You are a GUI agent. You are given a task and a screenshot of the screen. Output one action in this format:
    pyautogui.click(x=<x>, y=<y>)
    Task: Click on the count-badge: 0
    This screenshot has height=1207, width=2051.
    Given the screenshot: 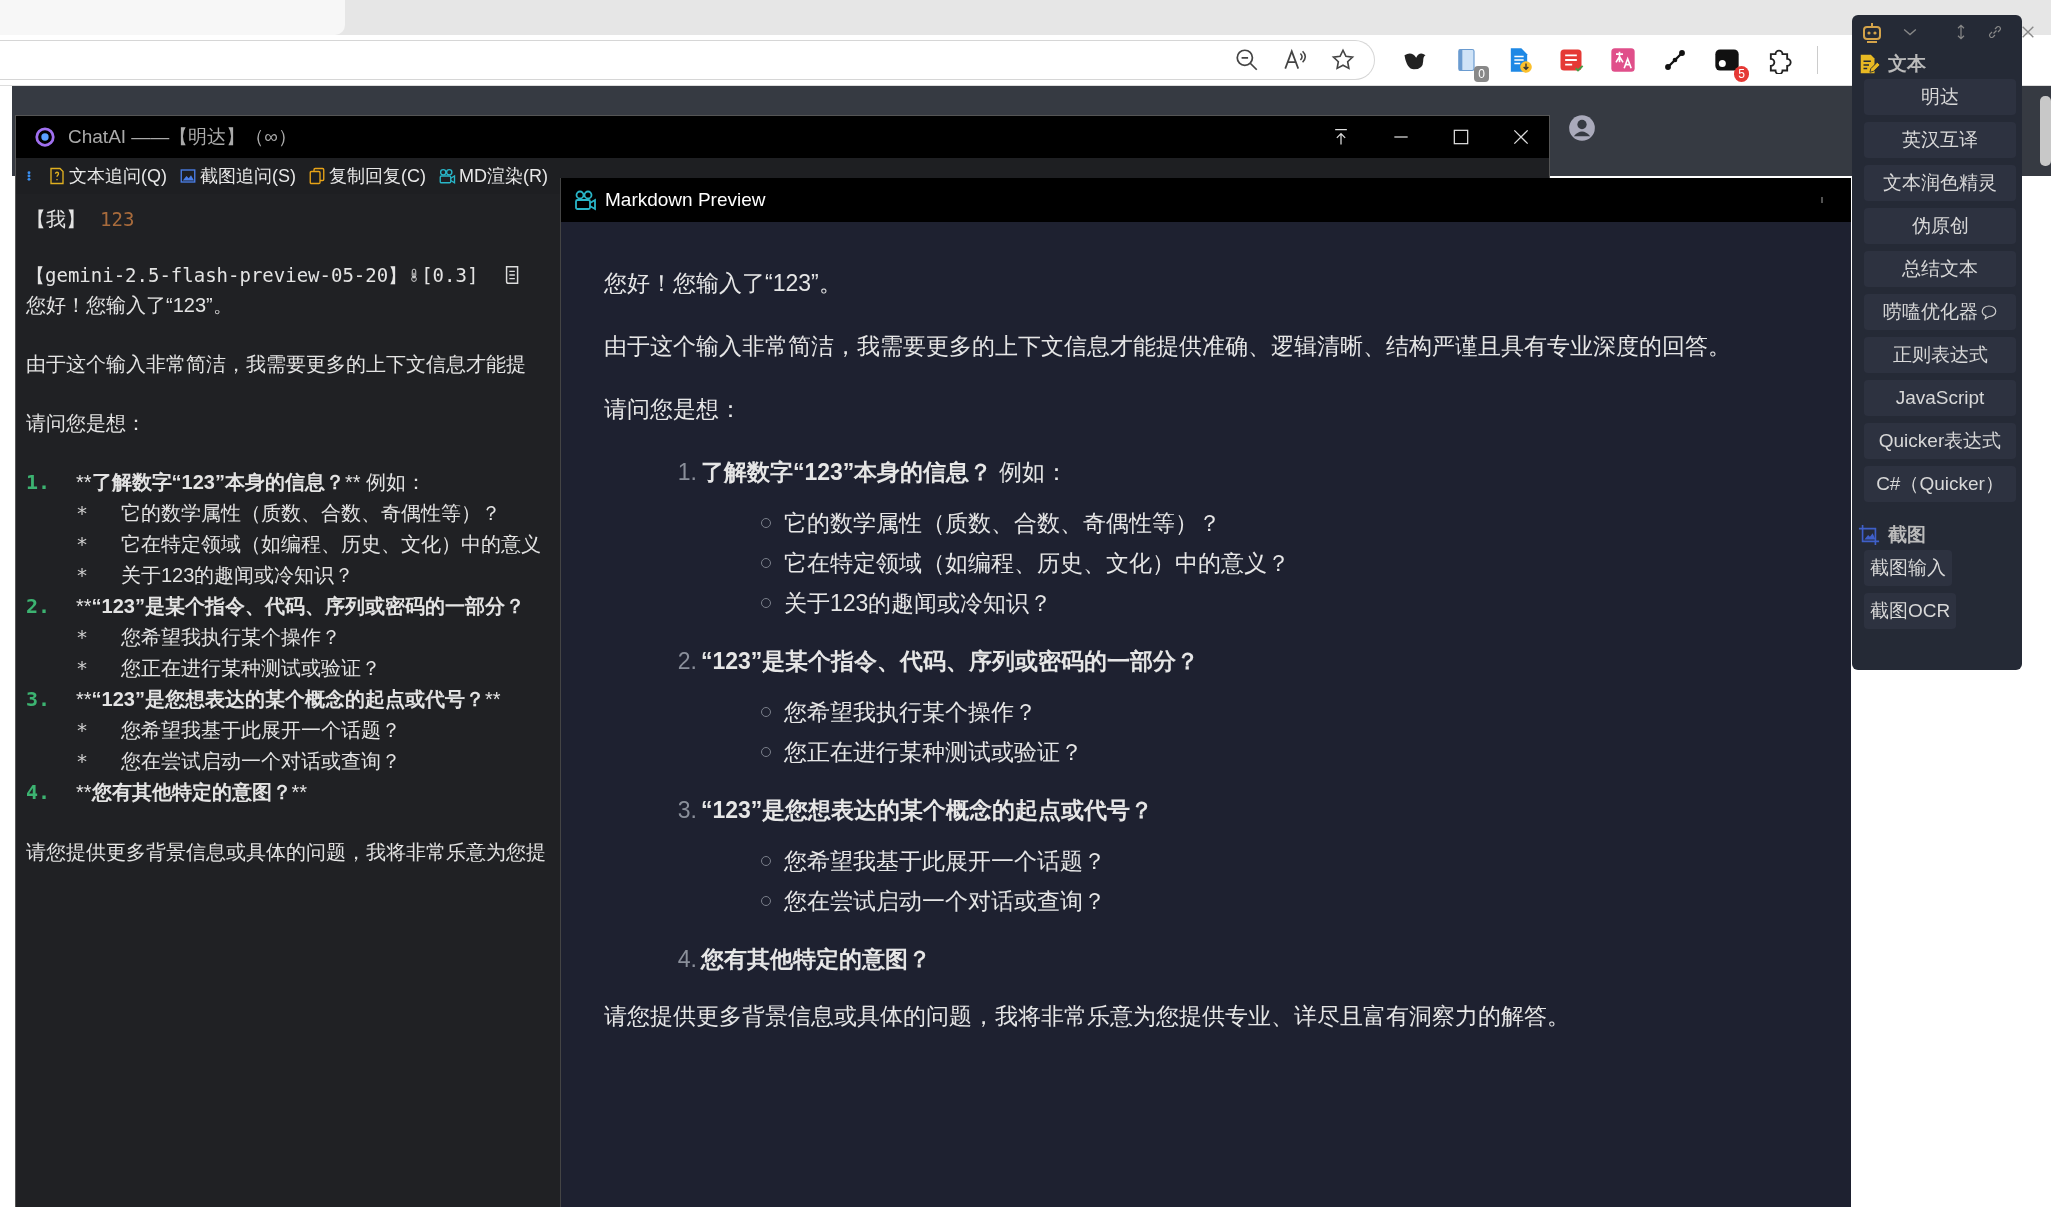 What is the action you would take?
    pyautogui.click(x=1481, y=74)
    